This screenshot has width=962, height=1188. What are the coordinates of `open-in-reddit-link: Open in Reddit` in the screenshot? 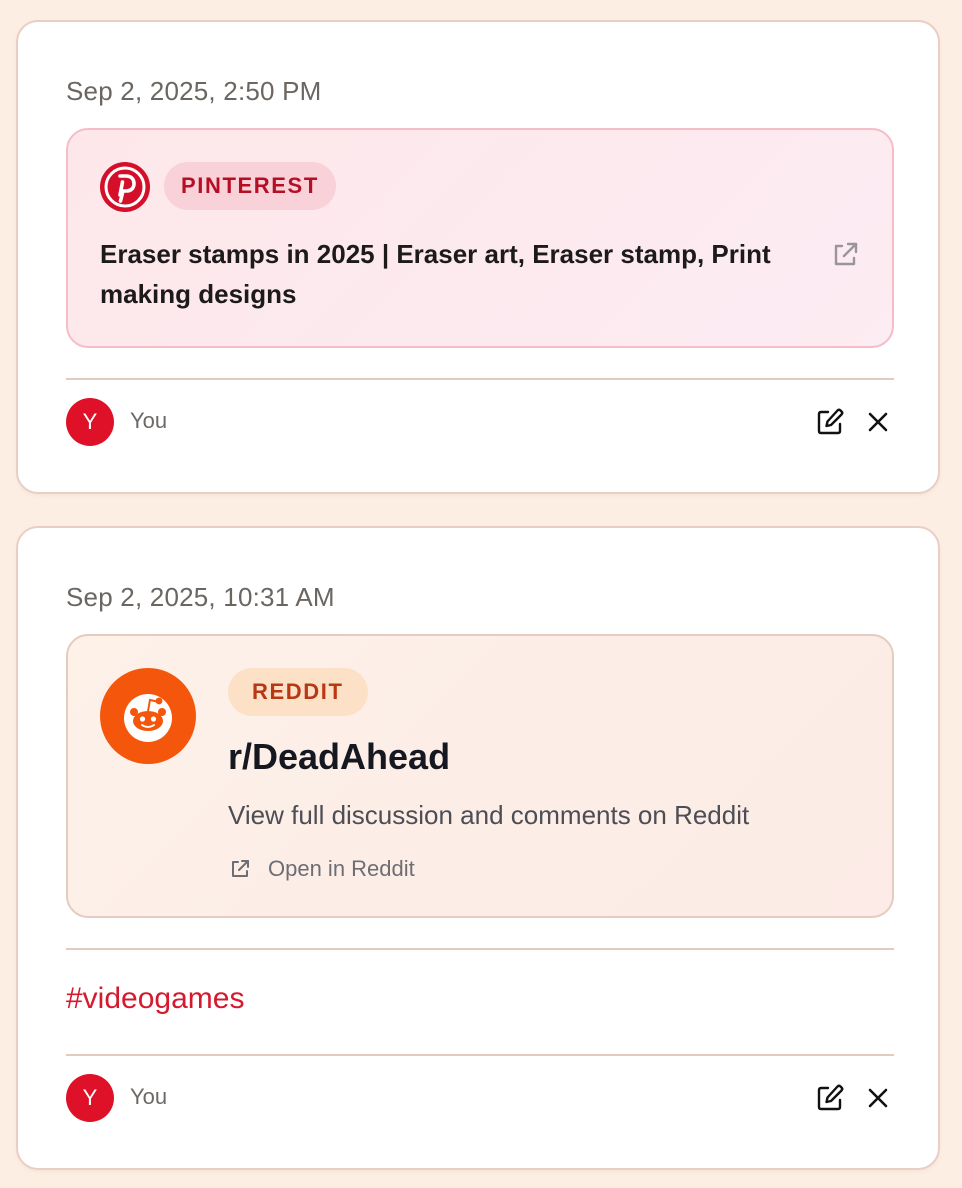 It's located at (321, 869).